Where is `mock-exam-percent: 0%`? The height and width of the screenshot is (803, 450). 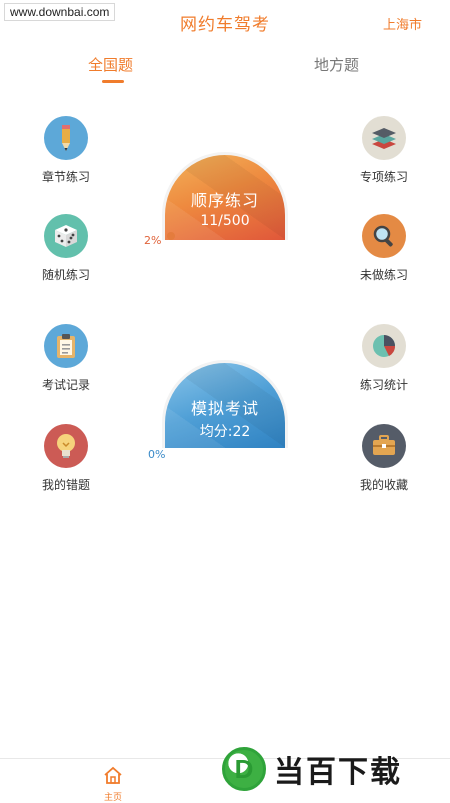 mock-exam-percent: 0% is located at coordinates (157, 454).